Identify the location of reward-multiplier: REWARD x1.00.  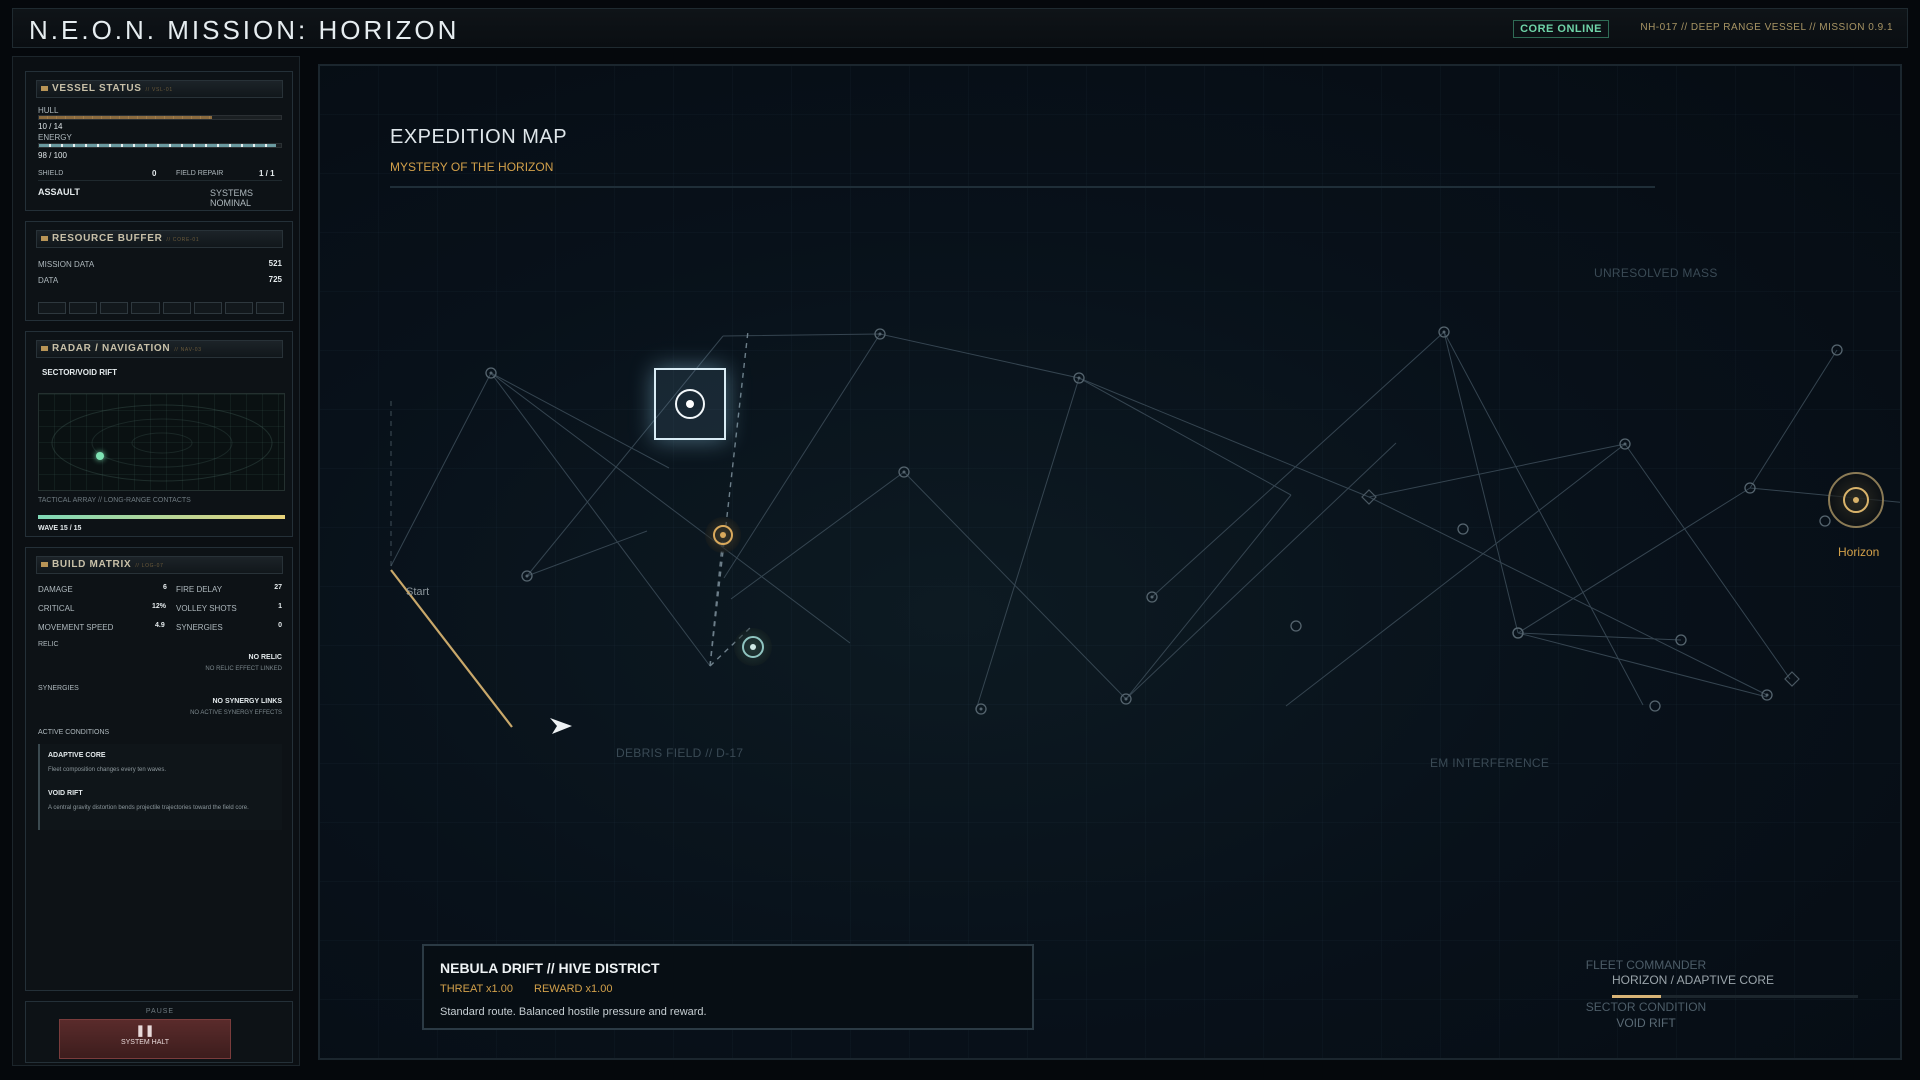
(573, 989).